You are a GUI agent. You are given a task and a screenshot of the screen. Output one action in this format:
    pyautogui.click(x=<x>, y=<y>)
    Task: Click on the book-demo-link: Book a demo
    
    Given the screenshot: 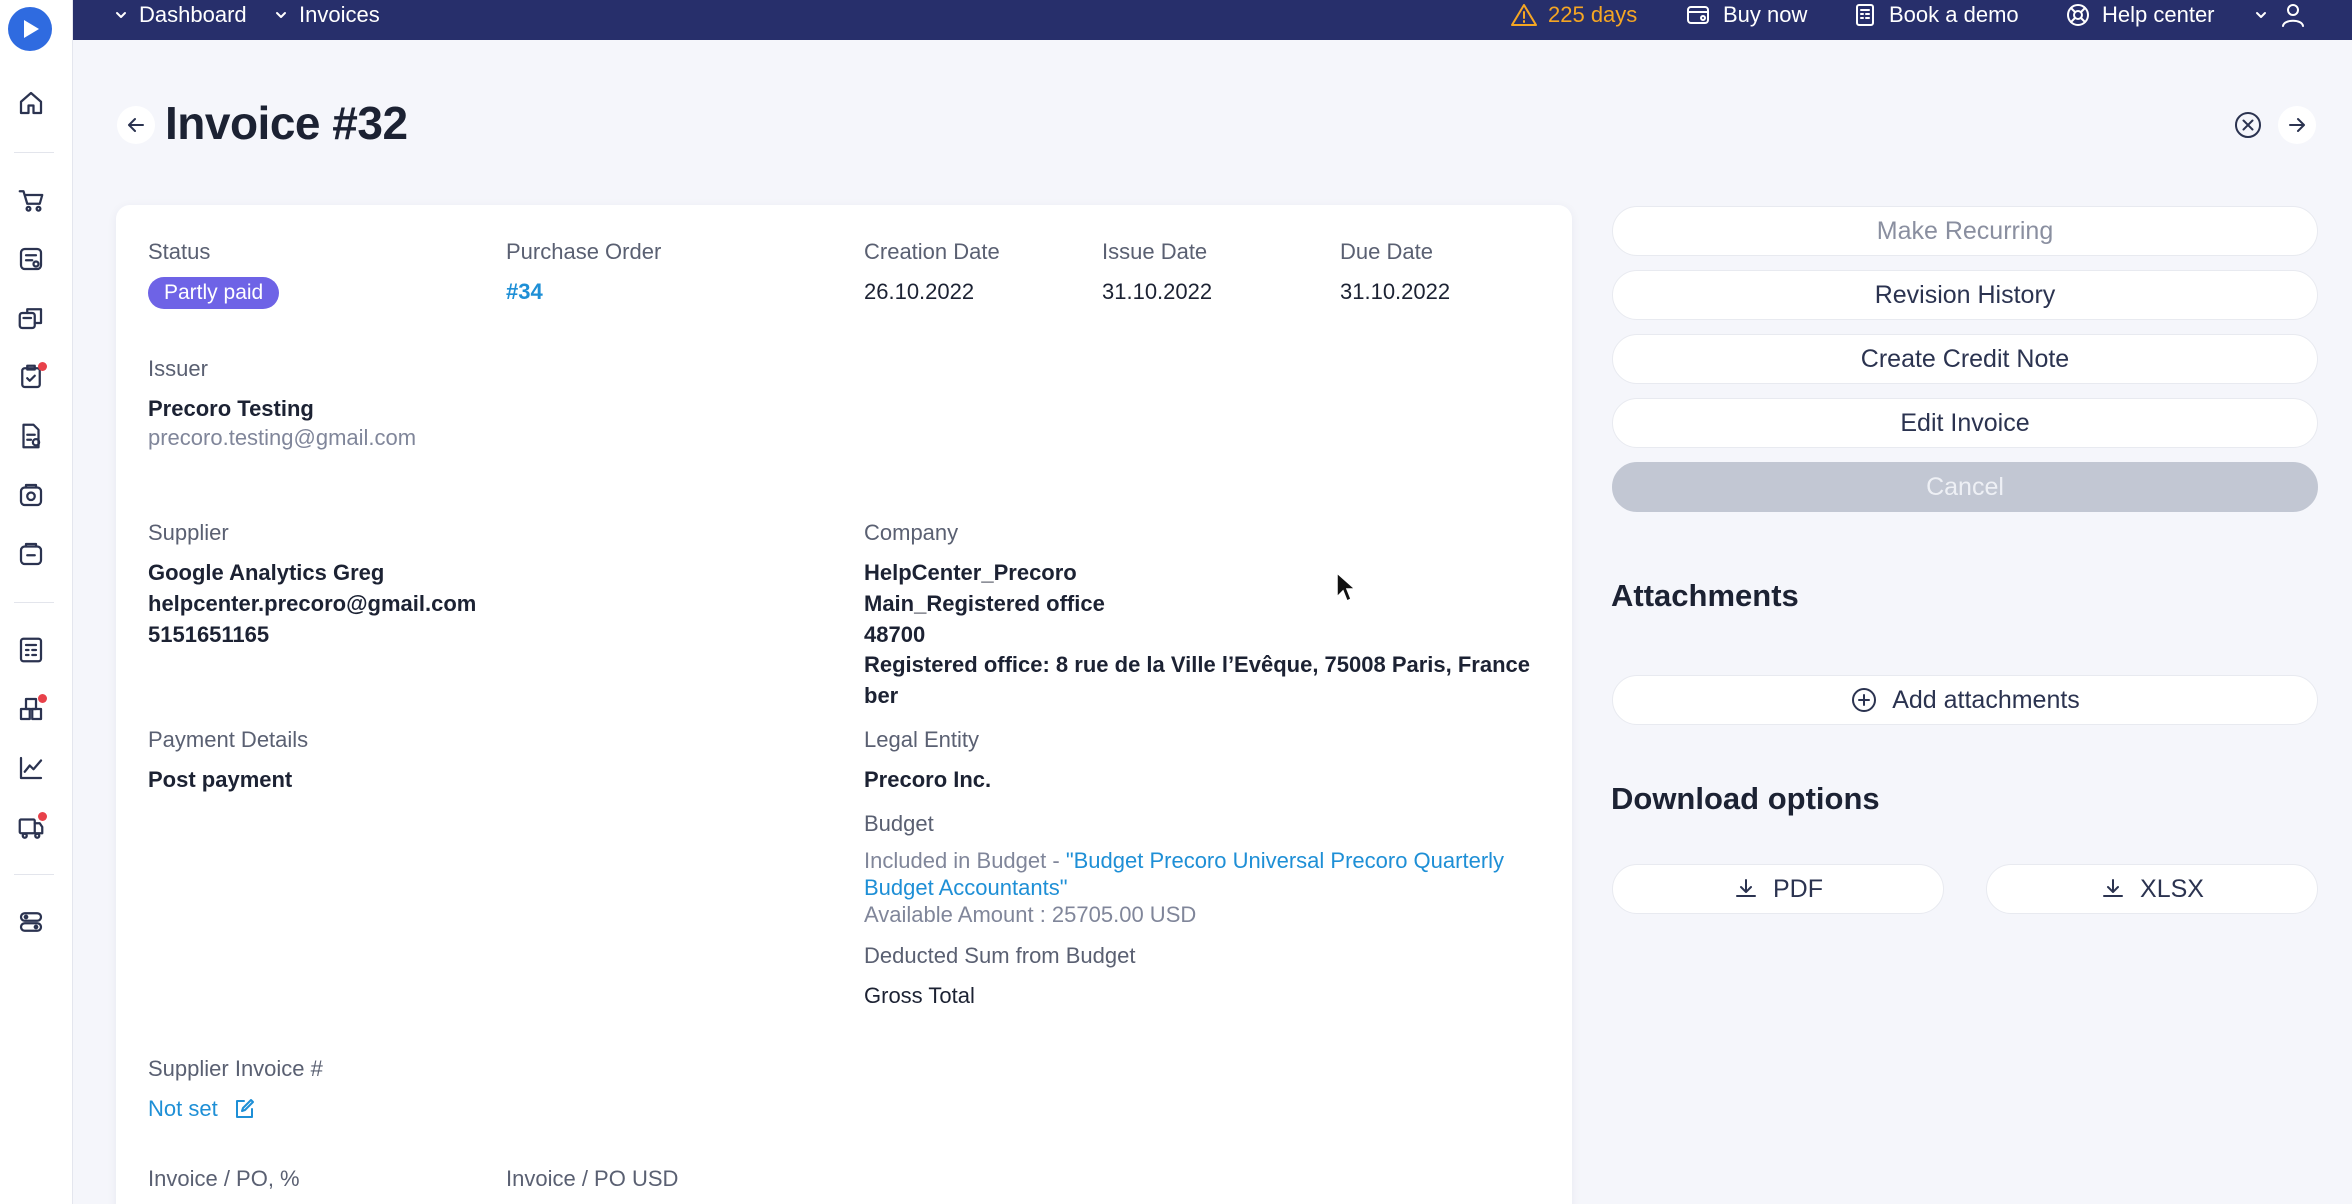 What is the action you would take?
    pyautogui.click(x=1936, y=15)
    